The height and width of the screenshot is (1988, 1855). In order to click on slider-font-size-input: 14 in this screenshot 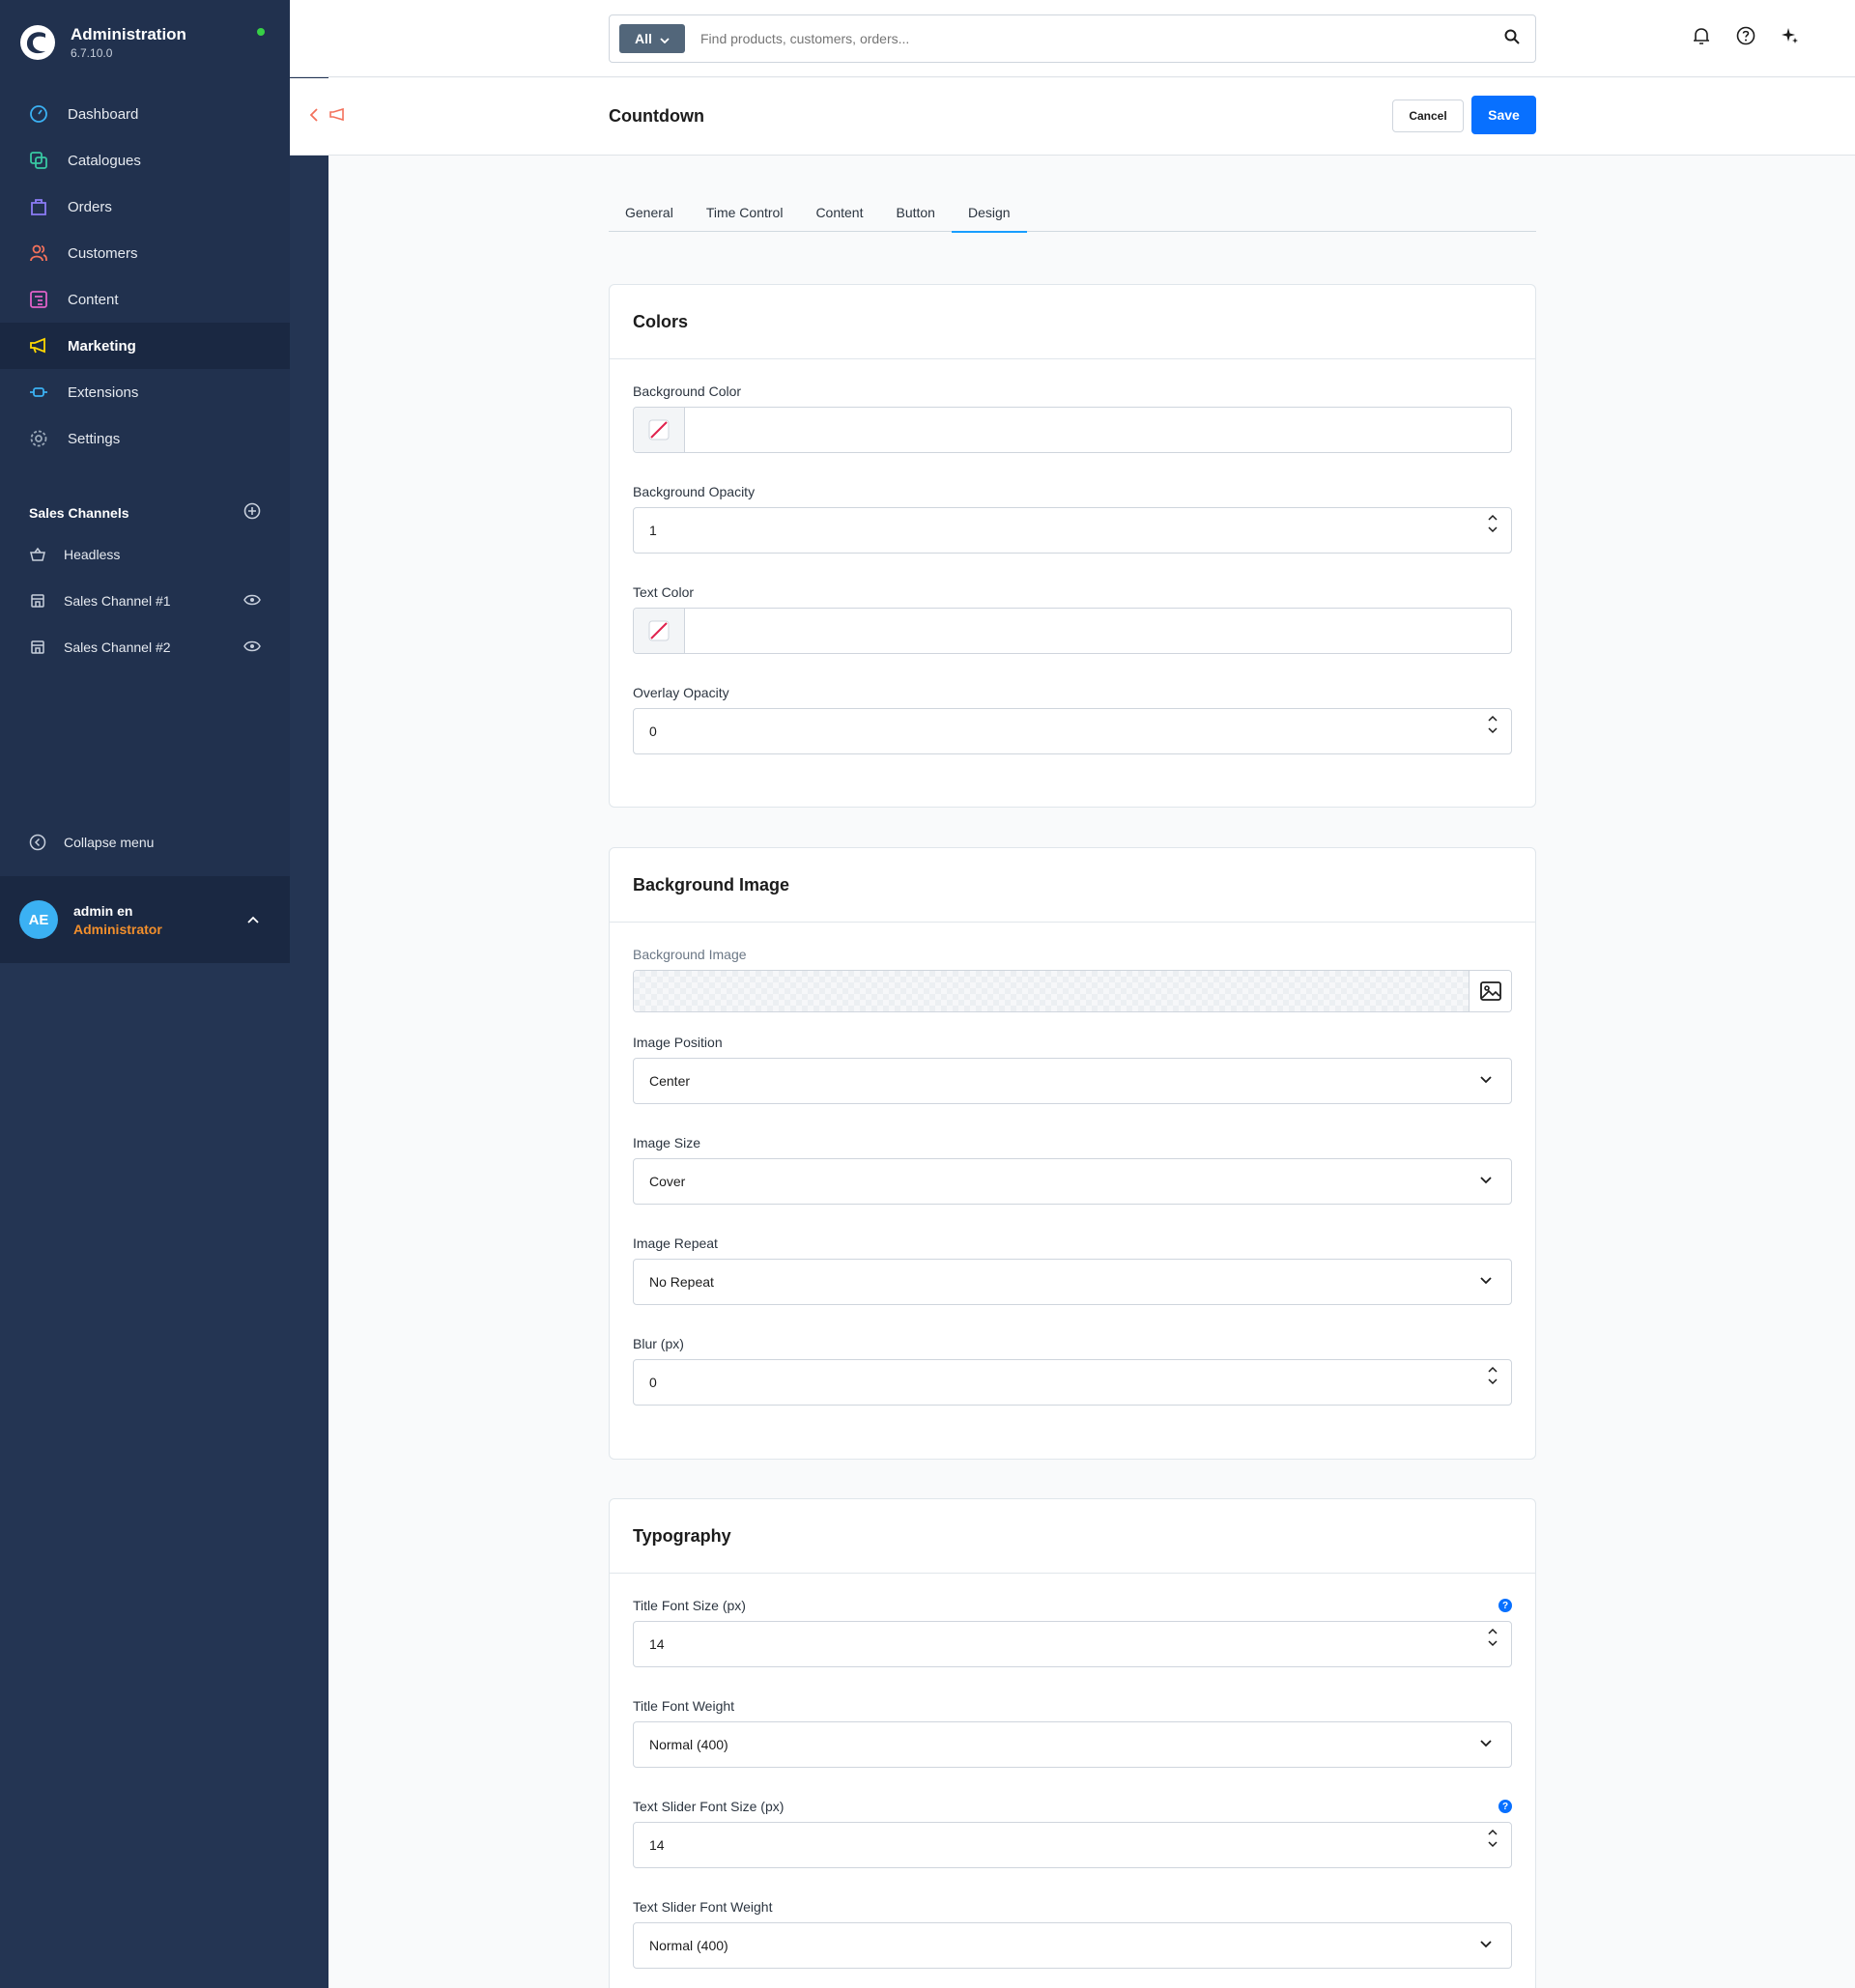, I will do `click(1073, 1845)`.